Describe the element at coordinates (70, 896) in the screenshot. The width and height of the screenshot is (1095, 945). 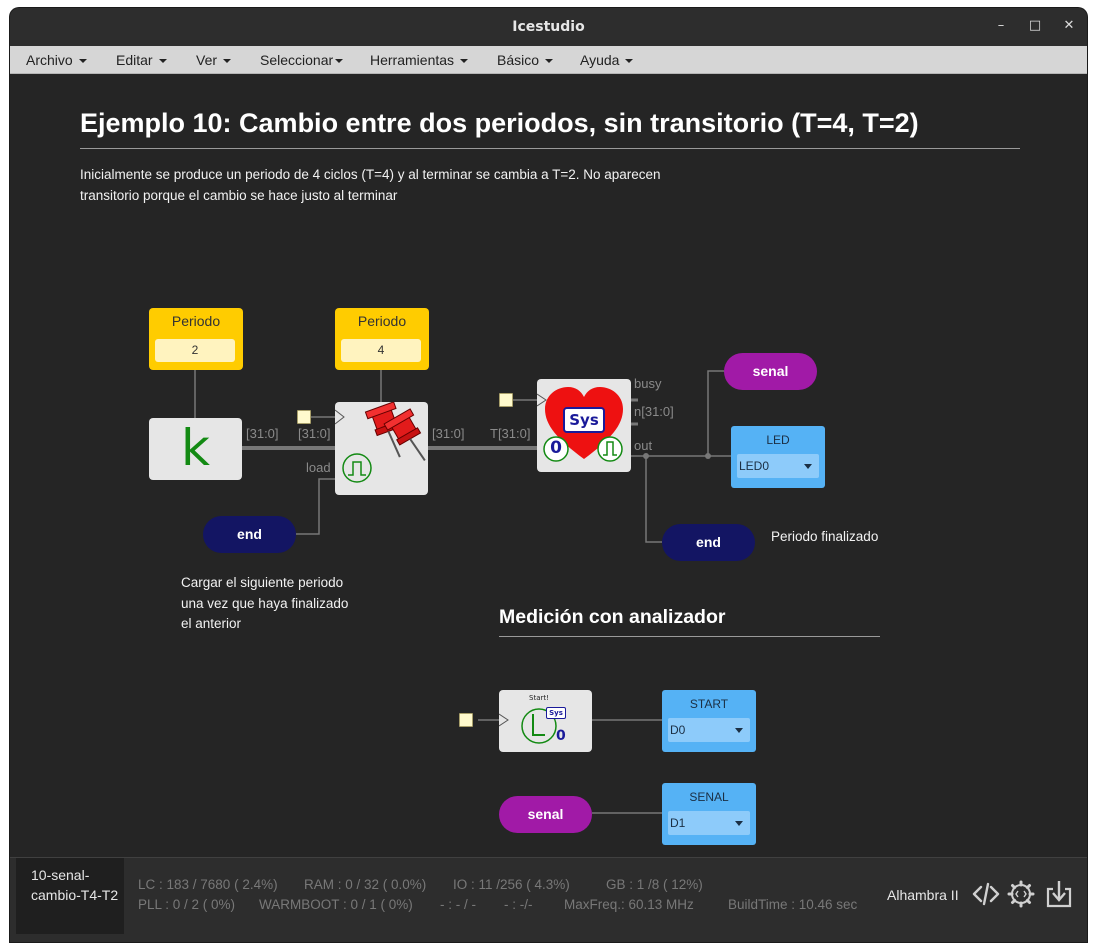
I see `file-tab: 10-senal-cambio-T4-T2` at that location.